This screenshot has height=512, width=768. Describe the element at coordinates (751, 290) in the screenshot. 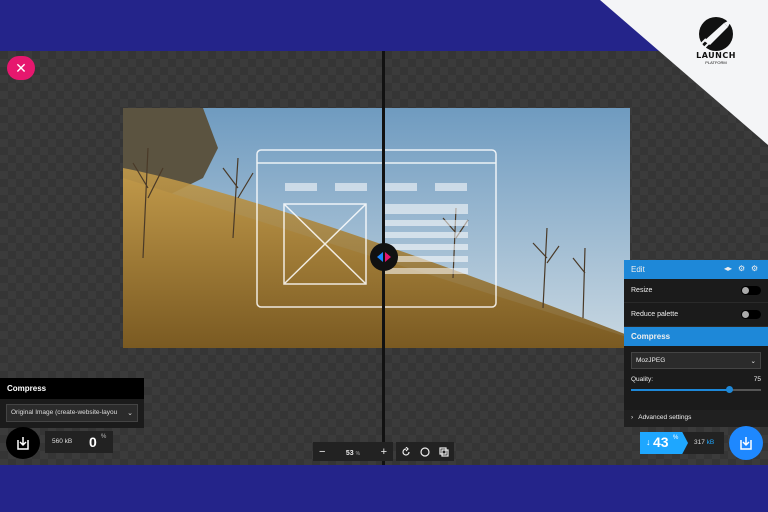

I see `resize-toggle` at that location.